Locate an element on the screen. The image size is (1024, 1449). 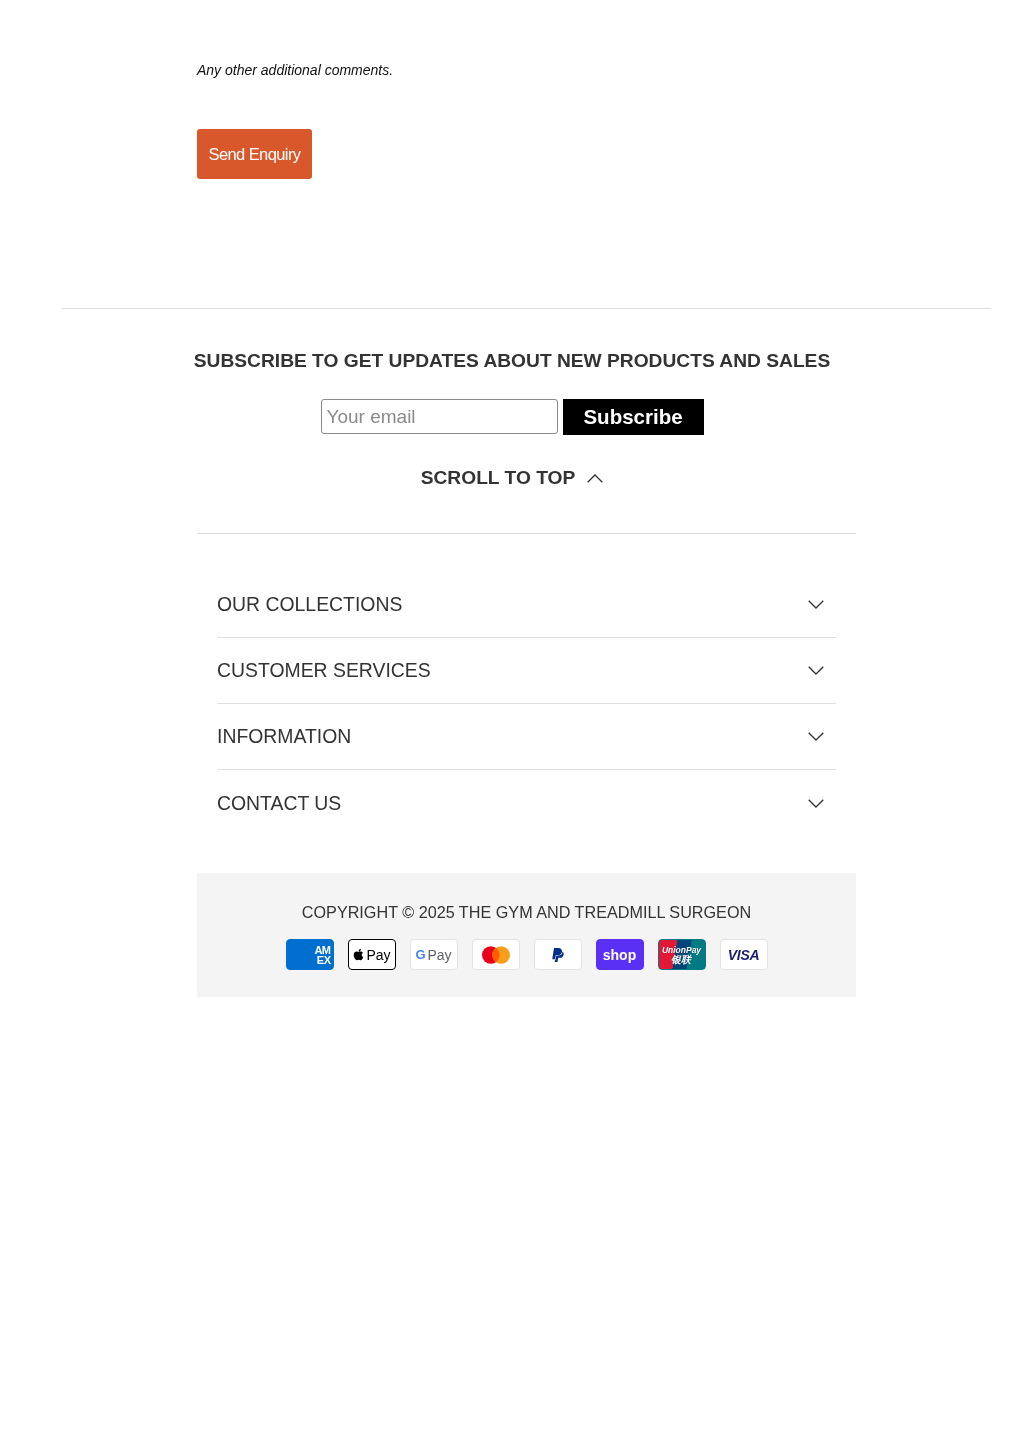
payment-badge: AM EX is located at coordinates (309, 954).